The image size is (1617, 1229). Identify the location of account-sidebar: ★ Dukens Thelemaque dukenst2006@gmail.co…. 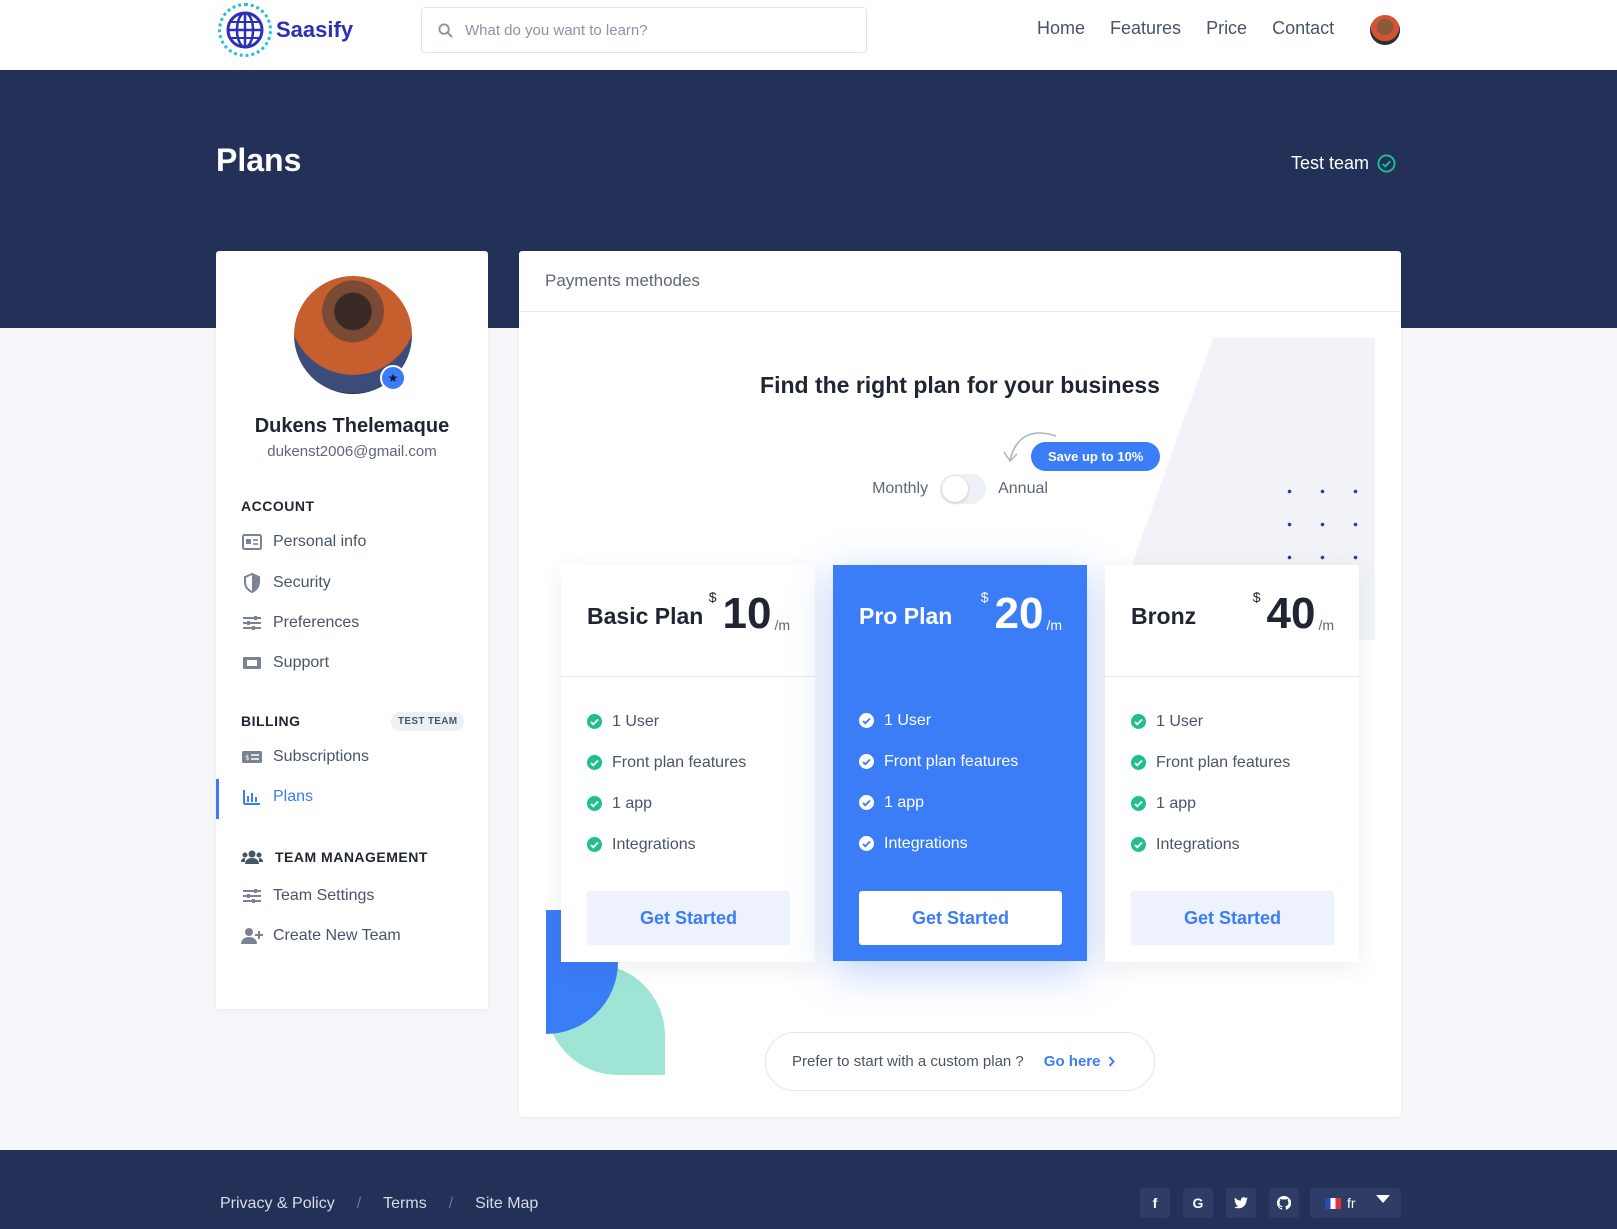
(352, 630).